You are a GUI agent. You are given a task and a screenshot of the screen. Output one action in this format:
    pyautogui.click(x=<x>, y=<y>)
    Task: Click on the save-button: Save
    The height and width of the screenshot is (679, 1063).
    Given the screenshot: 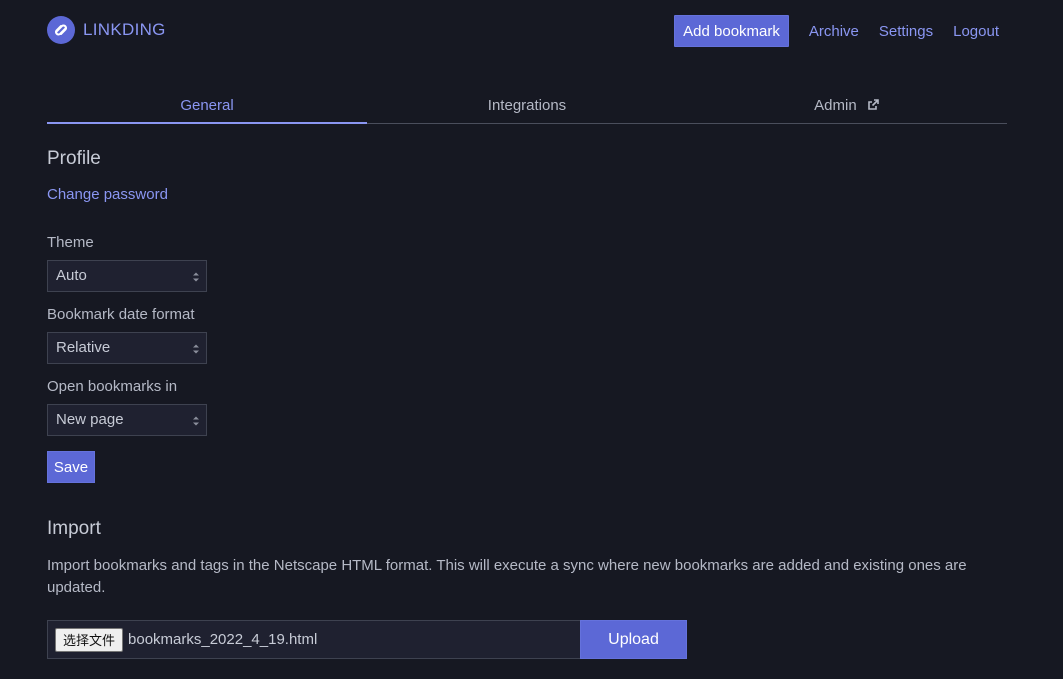 What is the action you would take?
    pyautogui.click(x=71, y=467)
    